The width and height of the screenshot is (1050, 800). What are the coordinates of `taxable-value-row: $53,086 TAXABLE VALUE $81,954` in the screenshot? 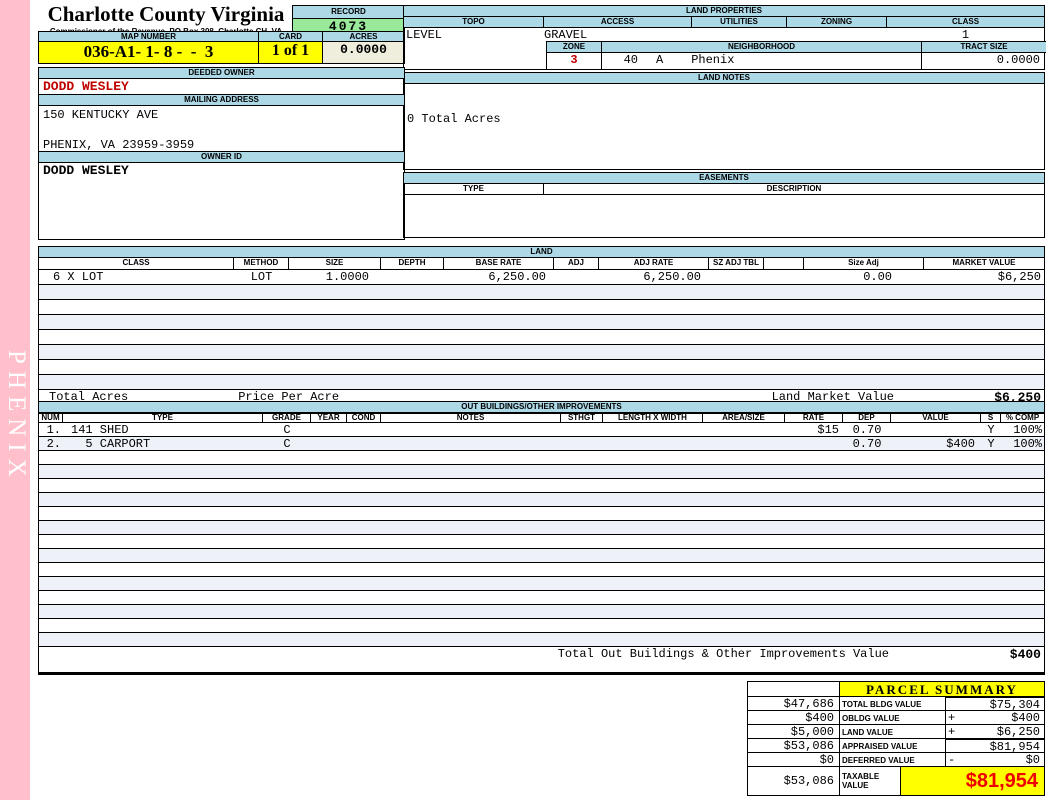 It's located at (896, 781).